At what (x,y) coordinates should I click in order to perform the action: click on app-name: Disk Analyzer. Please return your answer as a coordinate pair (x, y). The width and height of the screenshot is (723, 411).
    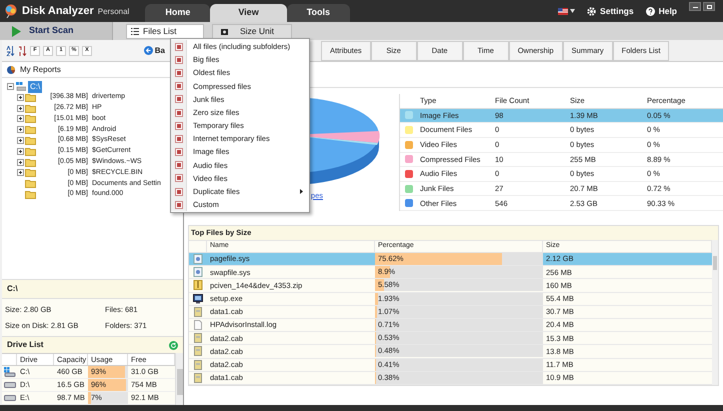
    Looking at the image, I should click on (58, 11).